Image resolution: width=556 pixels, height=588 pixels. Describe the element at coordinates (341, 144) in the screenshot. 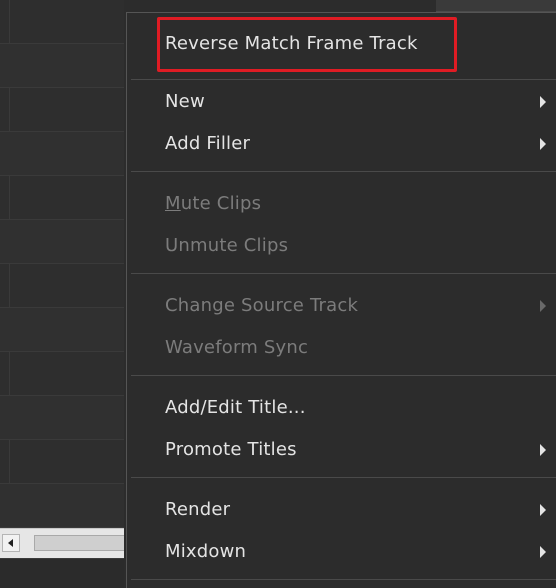

I see `menu-item-add-filler: Add Filler` at that location.